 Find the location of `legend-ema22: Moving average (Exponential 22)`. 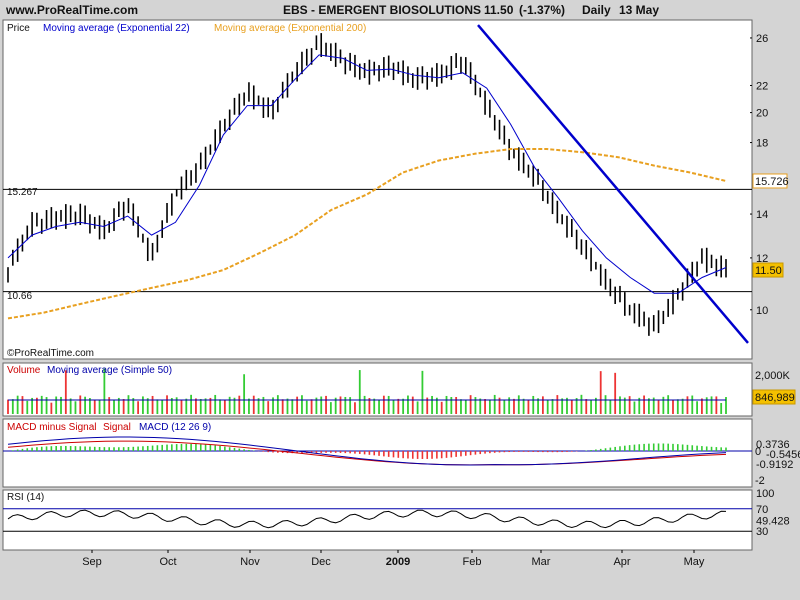

legend-ema22: Moving average (Exponential 22) is located at coordinates (116, 28).